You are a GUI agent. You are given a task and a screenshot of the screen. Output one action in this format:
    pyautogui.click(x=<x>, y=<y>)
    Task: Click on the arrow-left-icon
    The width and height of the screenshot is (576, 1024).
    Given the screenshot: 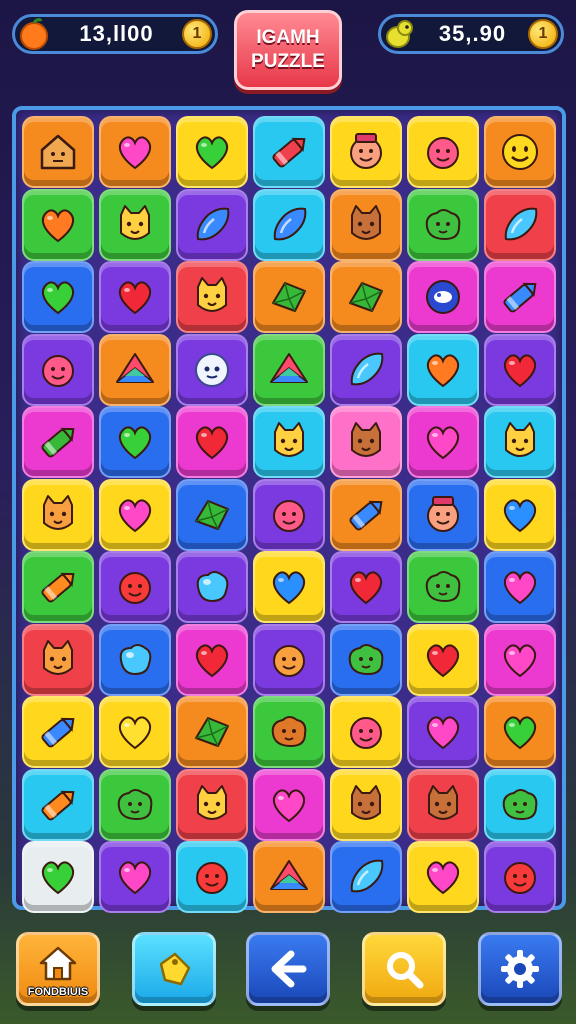 What is the action you would take?
    pyautogui.click(x=289, y=969)
    